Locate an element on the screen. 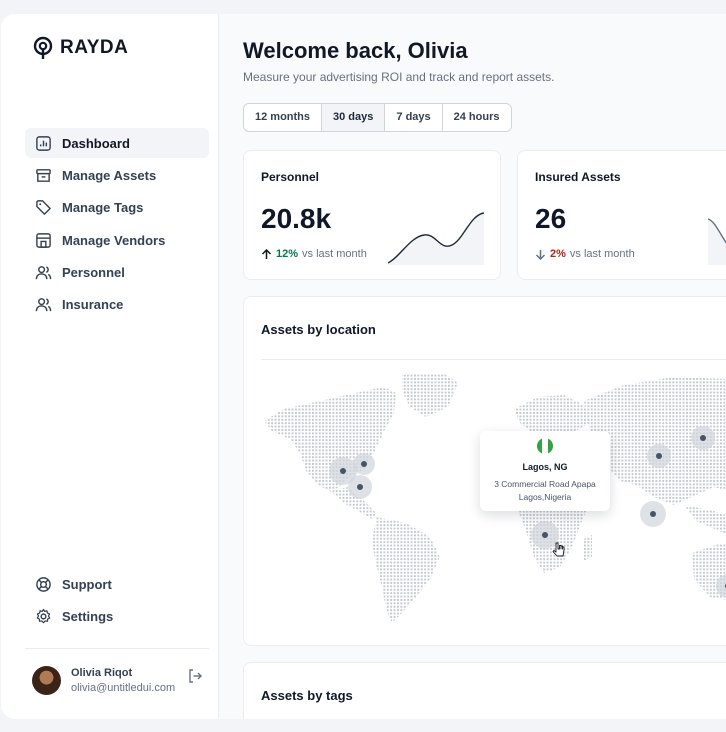  tooltip-address: 3 Commercial Road Apapa Lagos,Nigeria is located at coordinates (545, 491).